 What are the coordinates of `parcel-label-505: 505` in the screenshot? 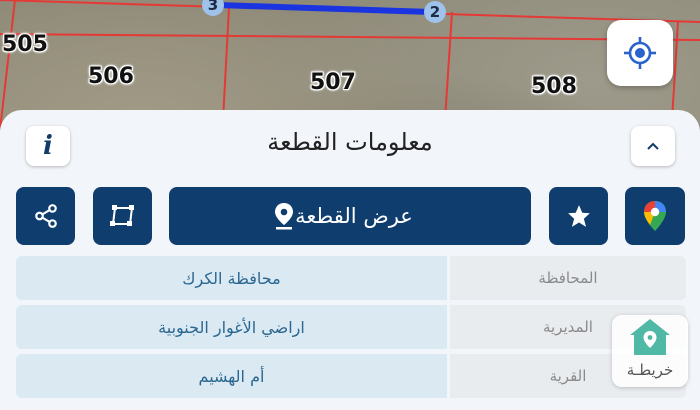 It's located at (25, 44).